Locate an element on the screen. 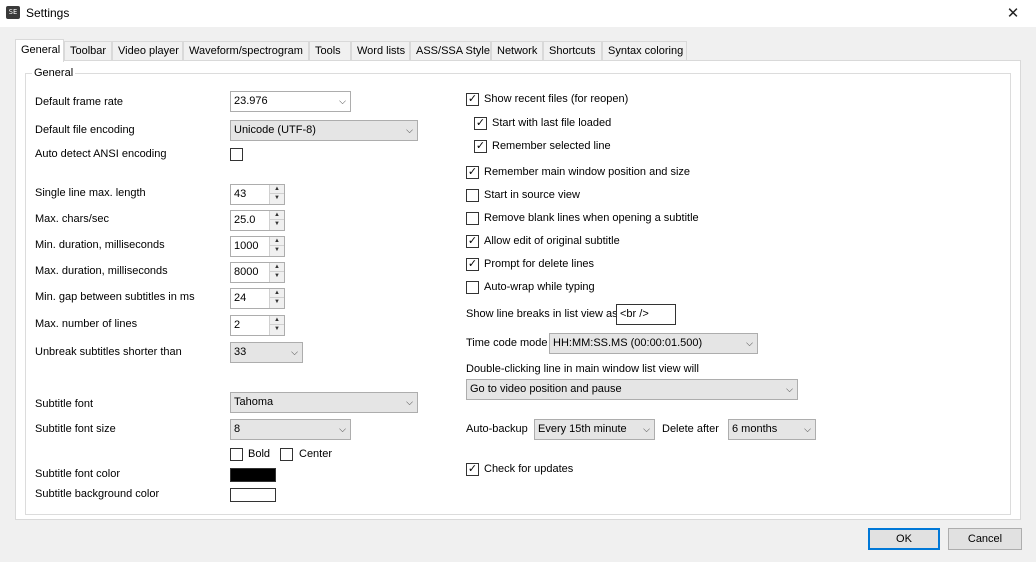 Image resolution: width=1036 pixels, height=562 pixels. default-file-encoding-value: Unicode (UTF-8) is located at coordinates (275, 130).